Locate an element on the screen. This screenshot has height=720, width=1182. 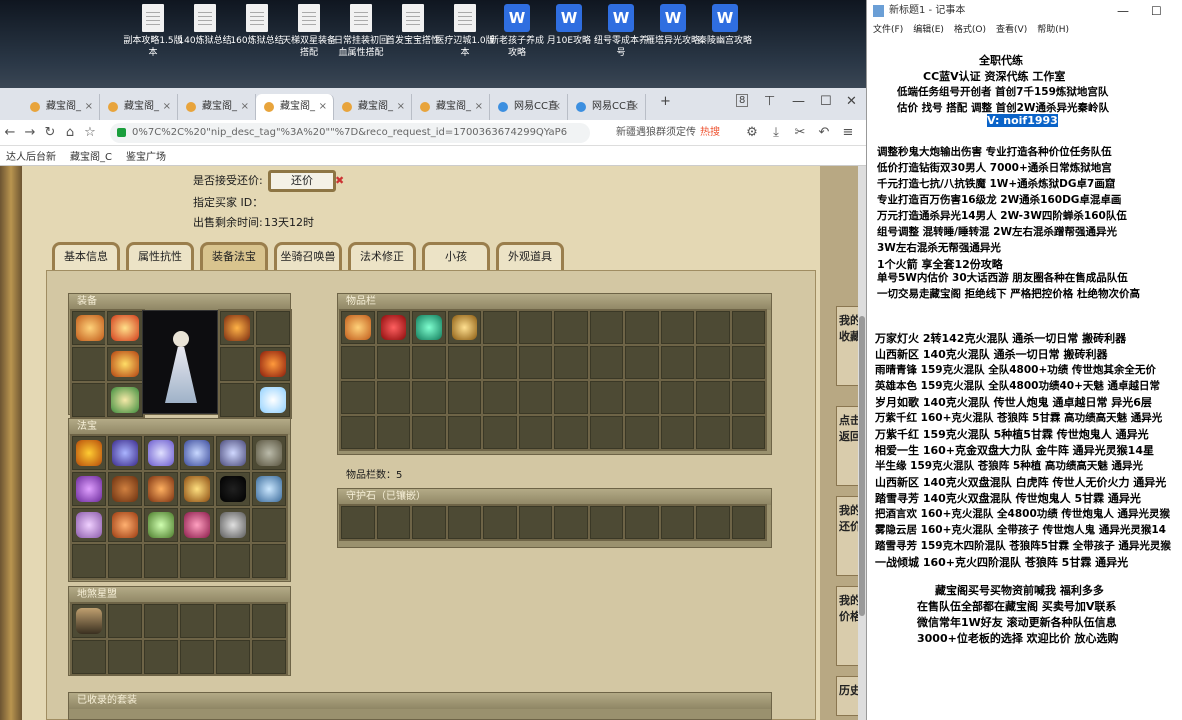
desktop-file-icon: W 秦陵幽宫攻略 is located at coordinates (725, 25).